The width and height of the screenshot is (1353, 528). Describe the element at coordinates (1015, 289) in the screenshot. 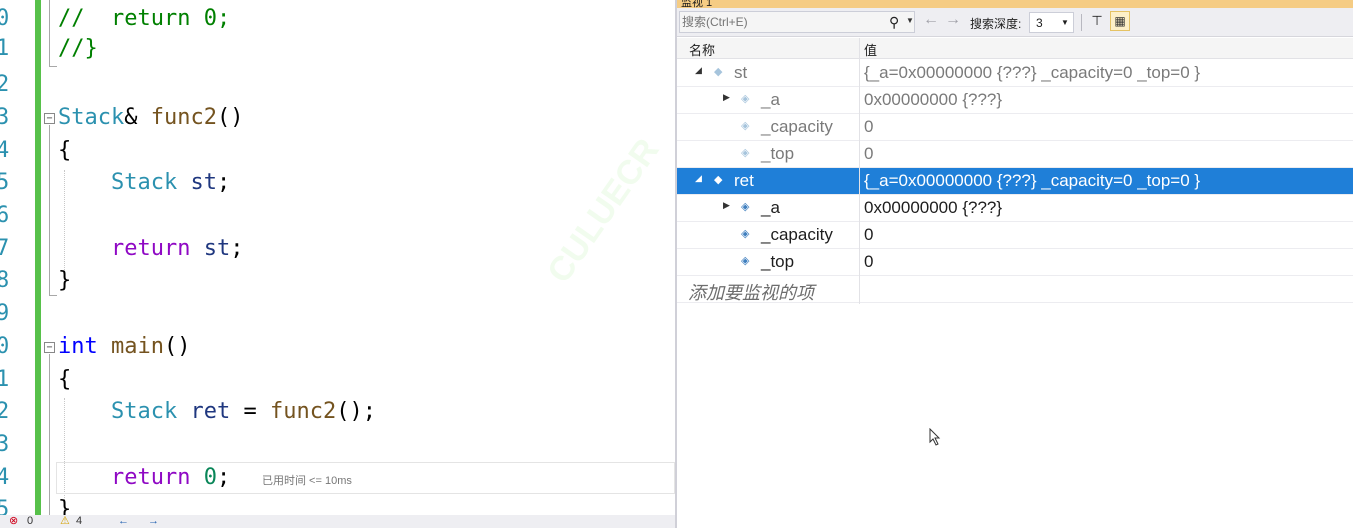

I see `add-watch-row: 添加要监视的项` at that location.